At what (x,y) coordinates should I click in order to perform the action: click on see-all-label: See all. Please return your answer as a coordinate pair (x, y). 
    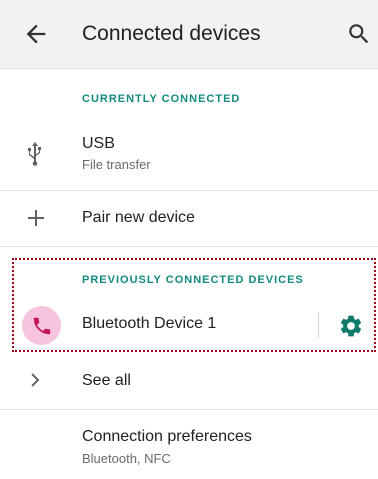
    Looking at the image, I should click on (106, 380).